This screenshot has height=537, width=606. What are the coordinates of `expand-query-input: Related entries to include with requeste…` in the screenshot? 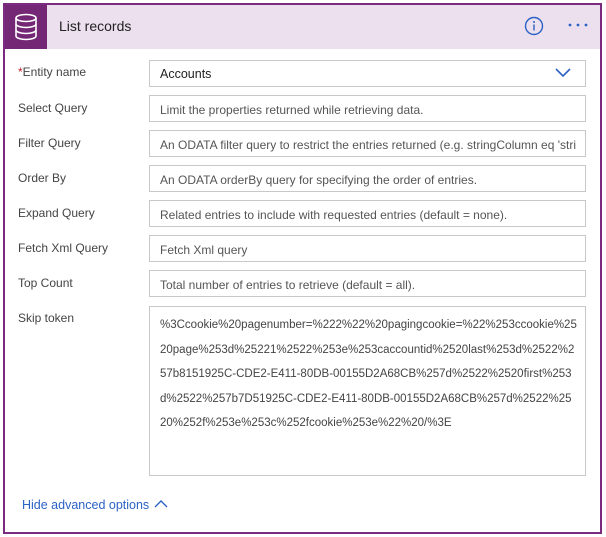 It's located at (367, 213).